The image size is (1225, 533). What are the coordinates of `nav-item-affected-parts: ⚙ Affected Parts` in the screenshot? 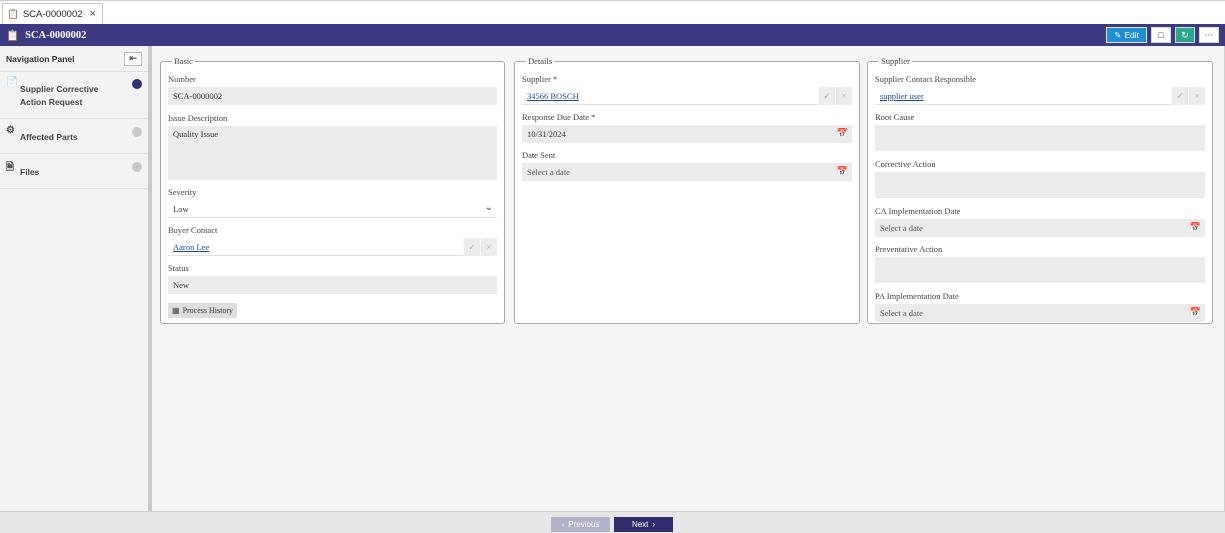 It's located at (74, 136).